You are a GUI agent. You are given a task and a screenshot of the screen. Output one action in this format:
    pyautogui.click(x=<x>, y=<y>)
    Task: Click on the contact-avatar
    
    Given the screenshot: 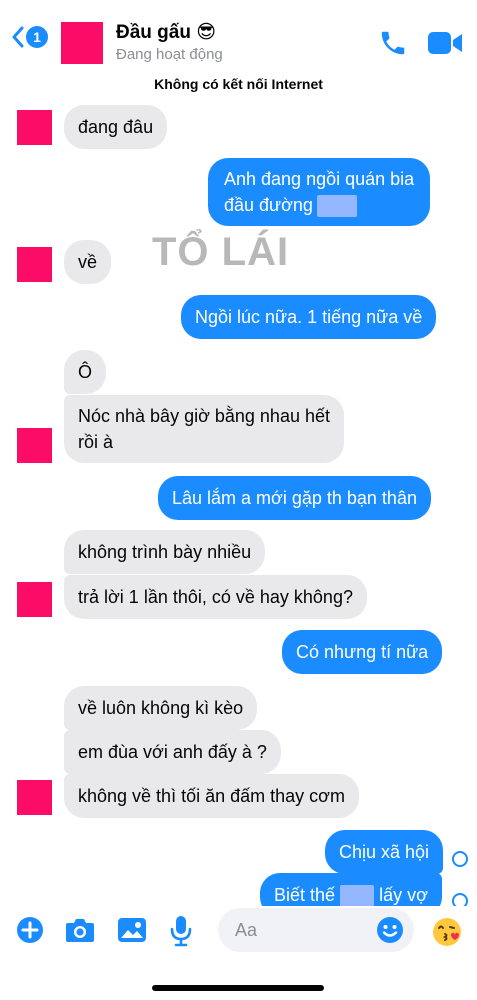 What is the action you would take?
    pyautogui.click(x=82, y=43)
    